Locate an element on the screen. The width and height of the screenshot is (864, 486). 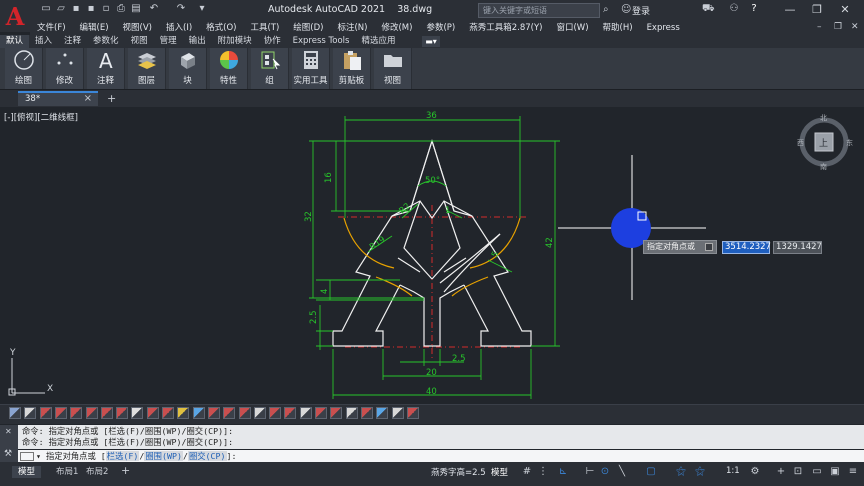
connect-icon: ⚇ is located at coordinates (734, 9).